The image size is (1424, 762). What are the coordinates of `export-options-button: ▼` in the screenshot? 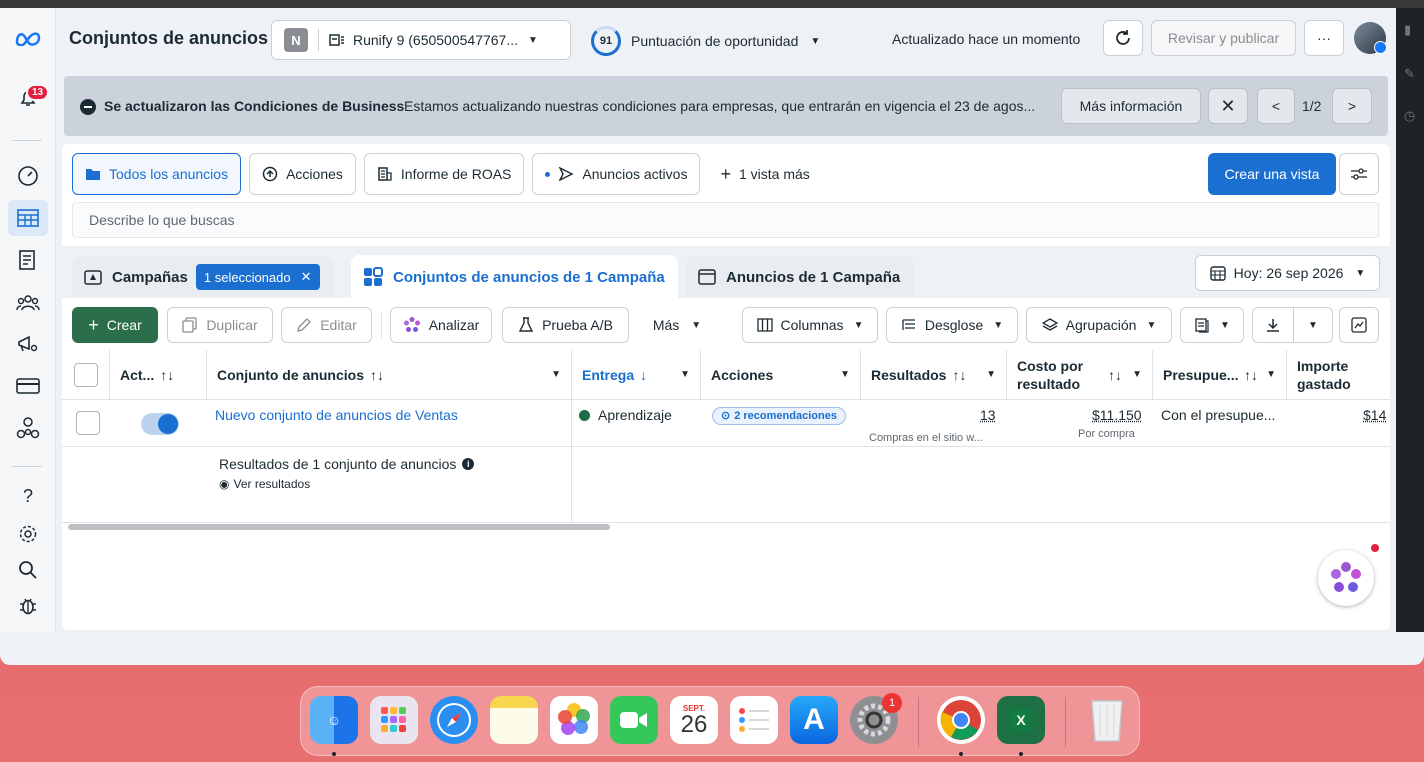 It's located at (1313, 325).